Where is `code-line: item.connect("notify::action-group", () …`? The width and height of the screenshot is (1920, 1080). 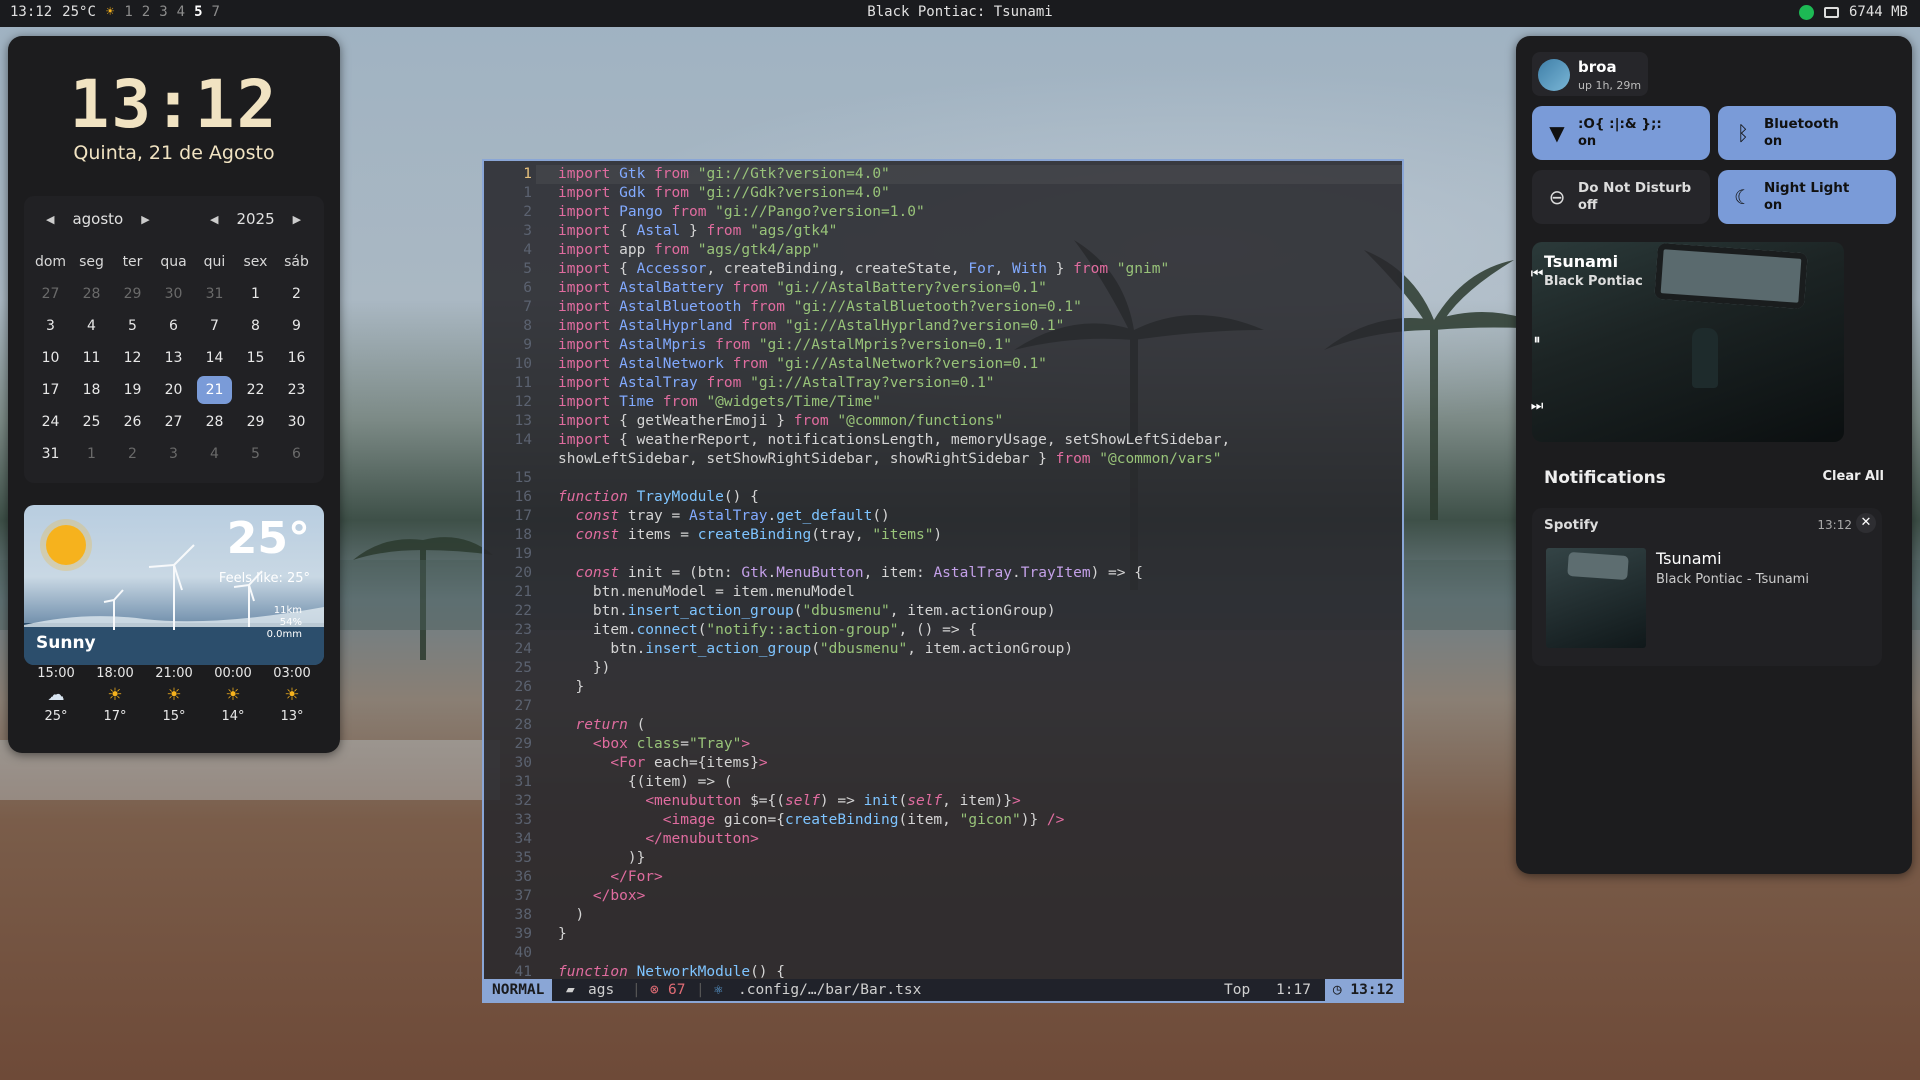
code-line: item.connect("notify::action-group", () … is located at coordinates (767, 630).